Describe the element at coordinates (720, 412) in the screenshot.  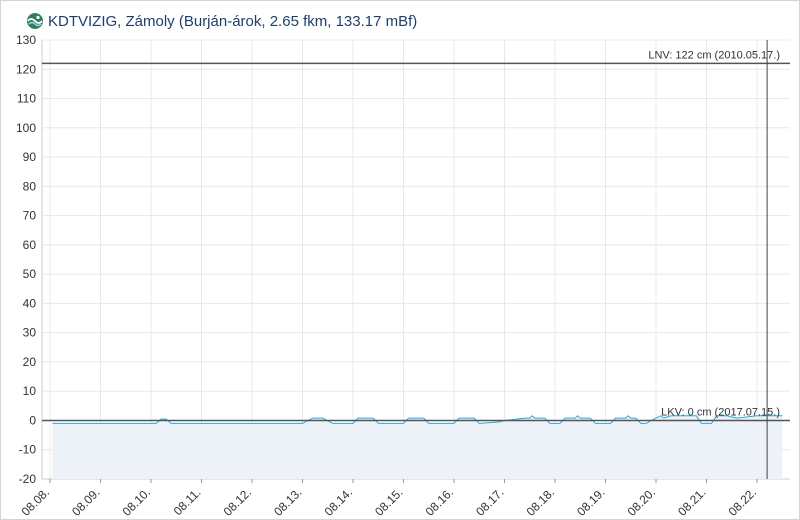
I see `lkv-reference-label: LKV: 0 cm (2017.07.15.)` at that location.